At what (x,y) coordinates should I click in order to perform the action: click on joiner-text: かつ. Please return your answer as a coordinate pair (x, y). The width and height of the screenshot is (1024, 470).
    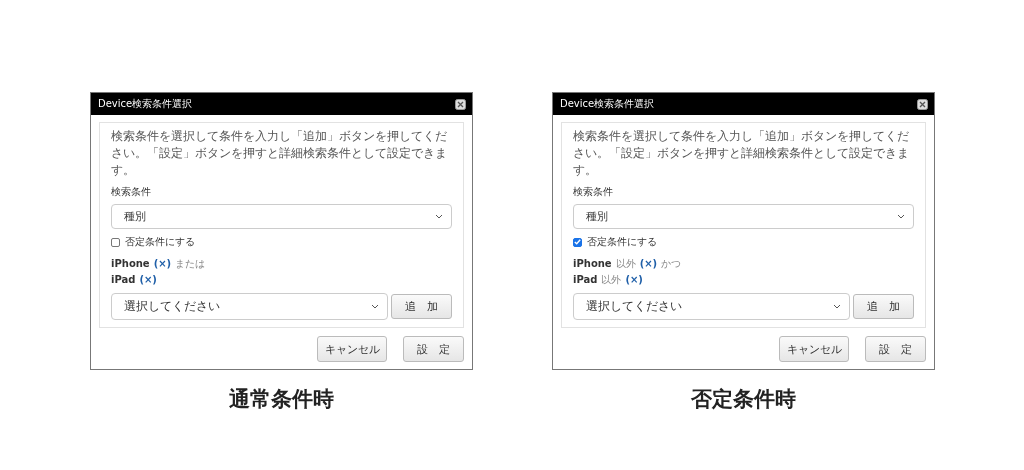
    Looking at the image, I should click on (671, 264).